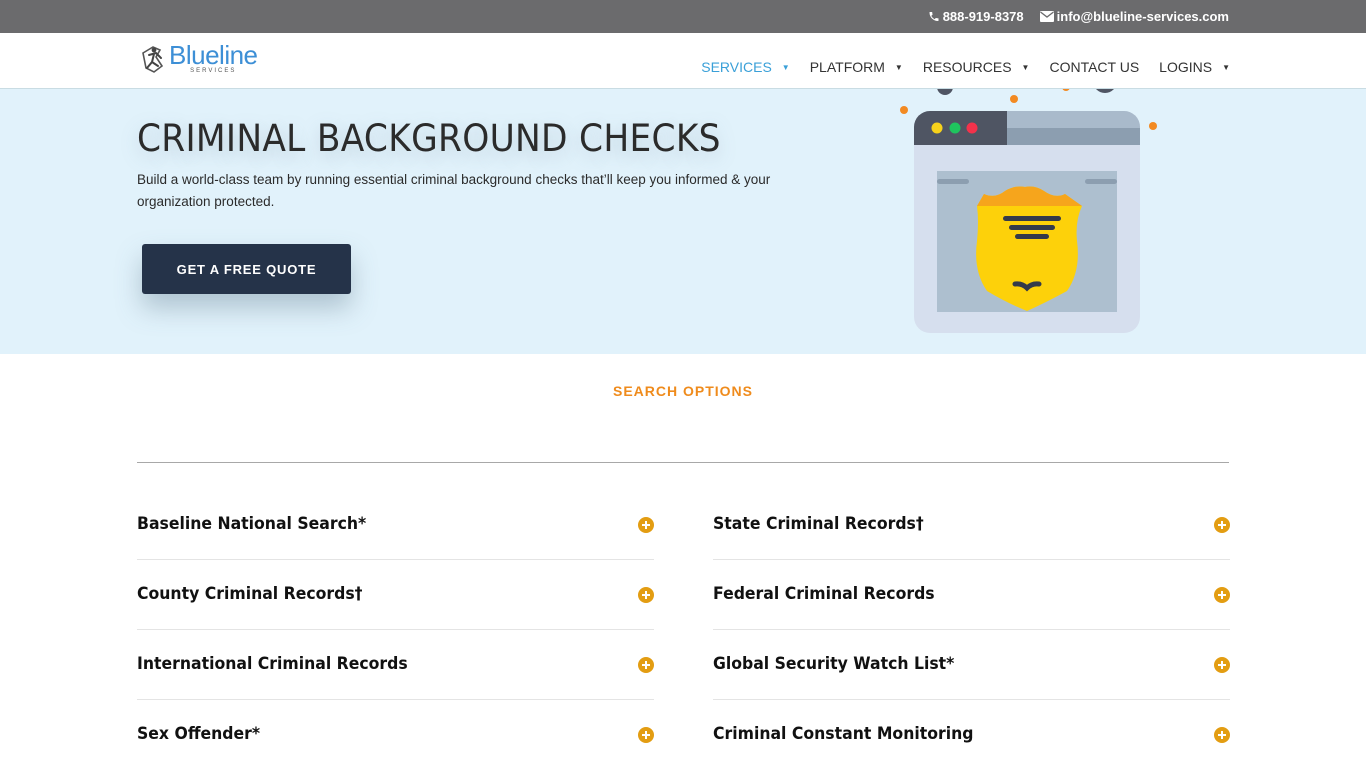 This screenshot has width=1366, height=768. What do you see at coordinates (395, 734) in the screenshot?
I see `accordion-item-sex-offender: Sex Offender*` at bounding box center [395, 734].